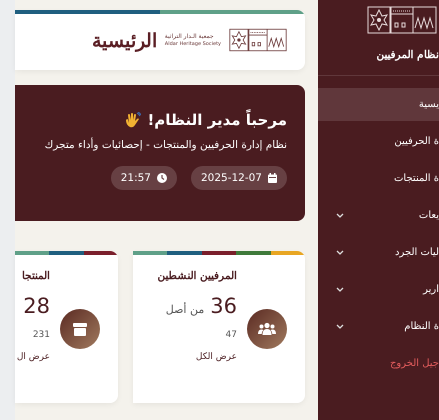 The width and height of the screenshot is (439, 420). I want to click on time-badge: 21:57, so click(143, 178).